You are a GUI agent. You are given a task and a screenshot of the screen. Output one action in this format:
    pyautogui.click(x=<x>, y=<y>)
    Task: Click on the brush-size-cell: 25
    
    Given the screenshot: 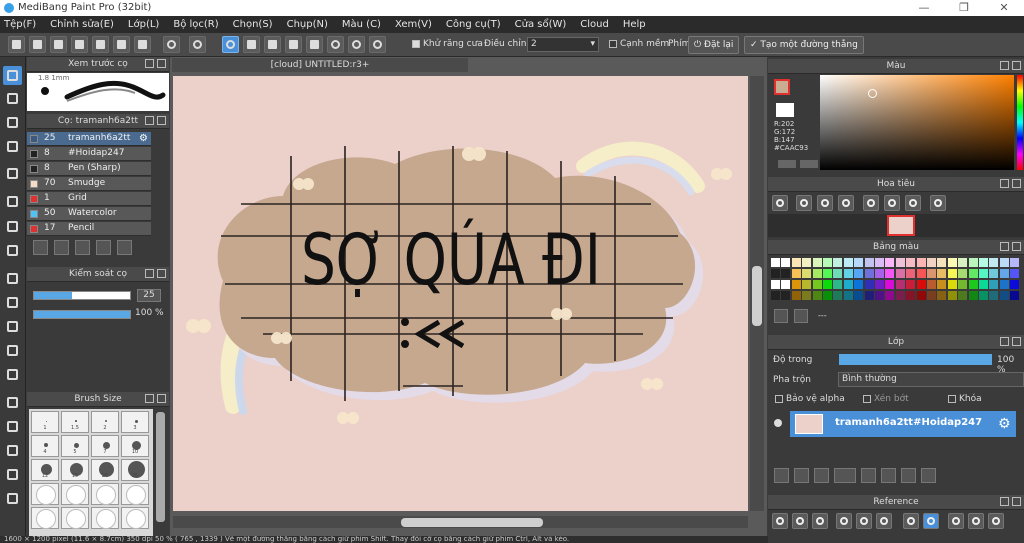 What is the action you would take?
    pyautogui.click(x=135, y=470)
    